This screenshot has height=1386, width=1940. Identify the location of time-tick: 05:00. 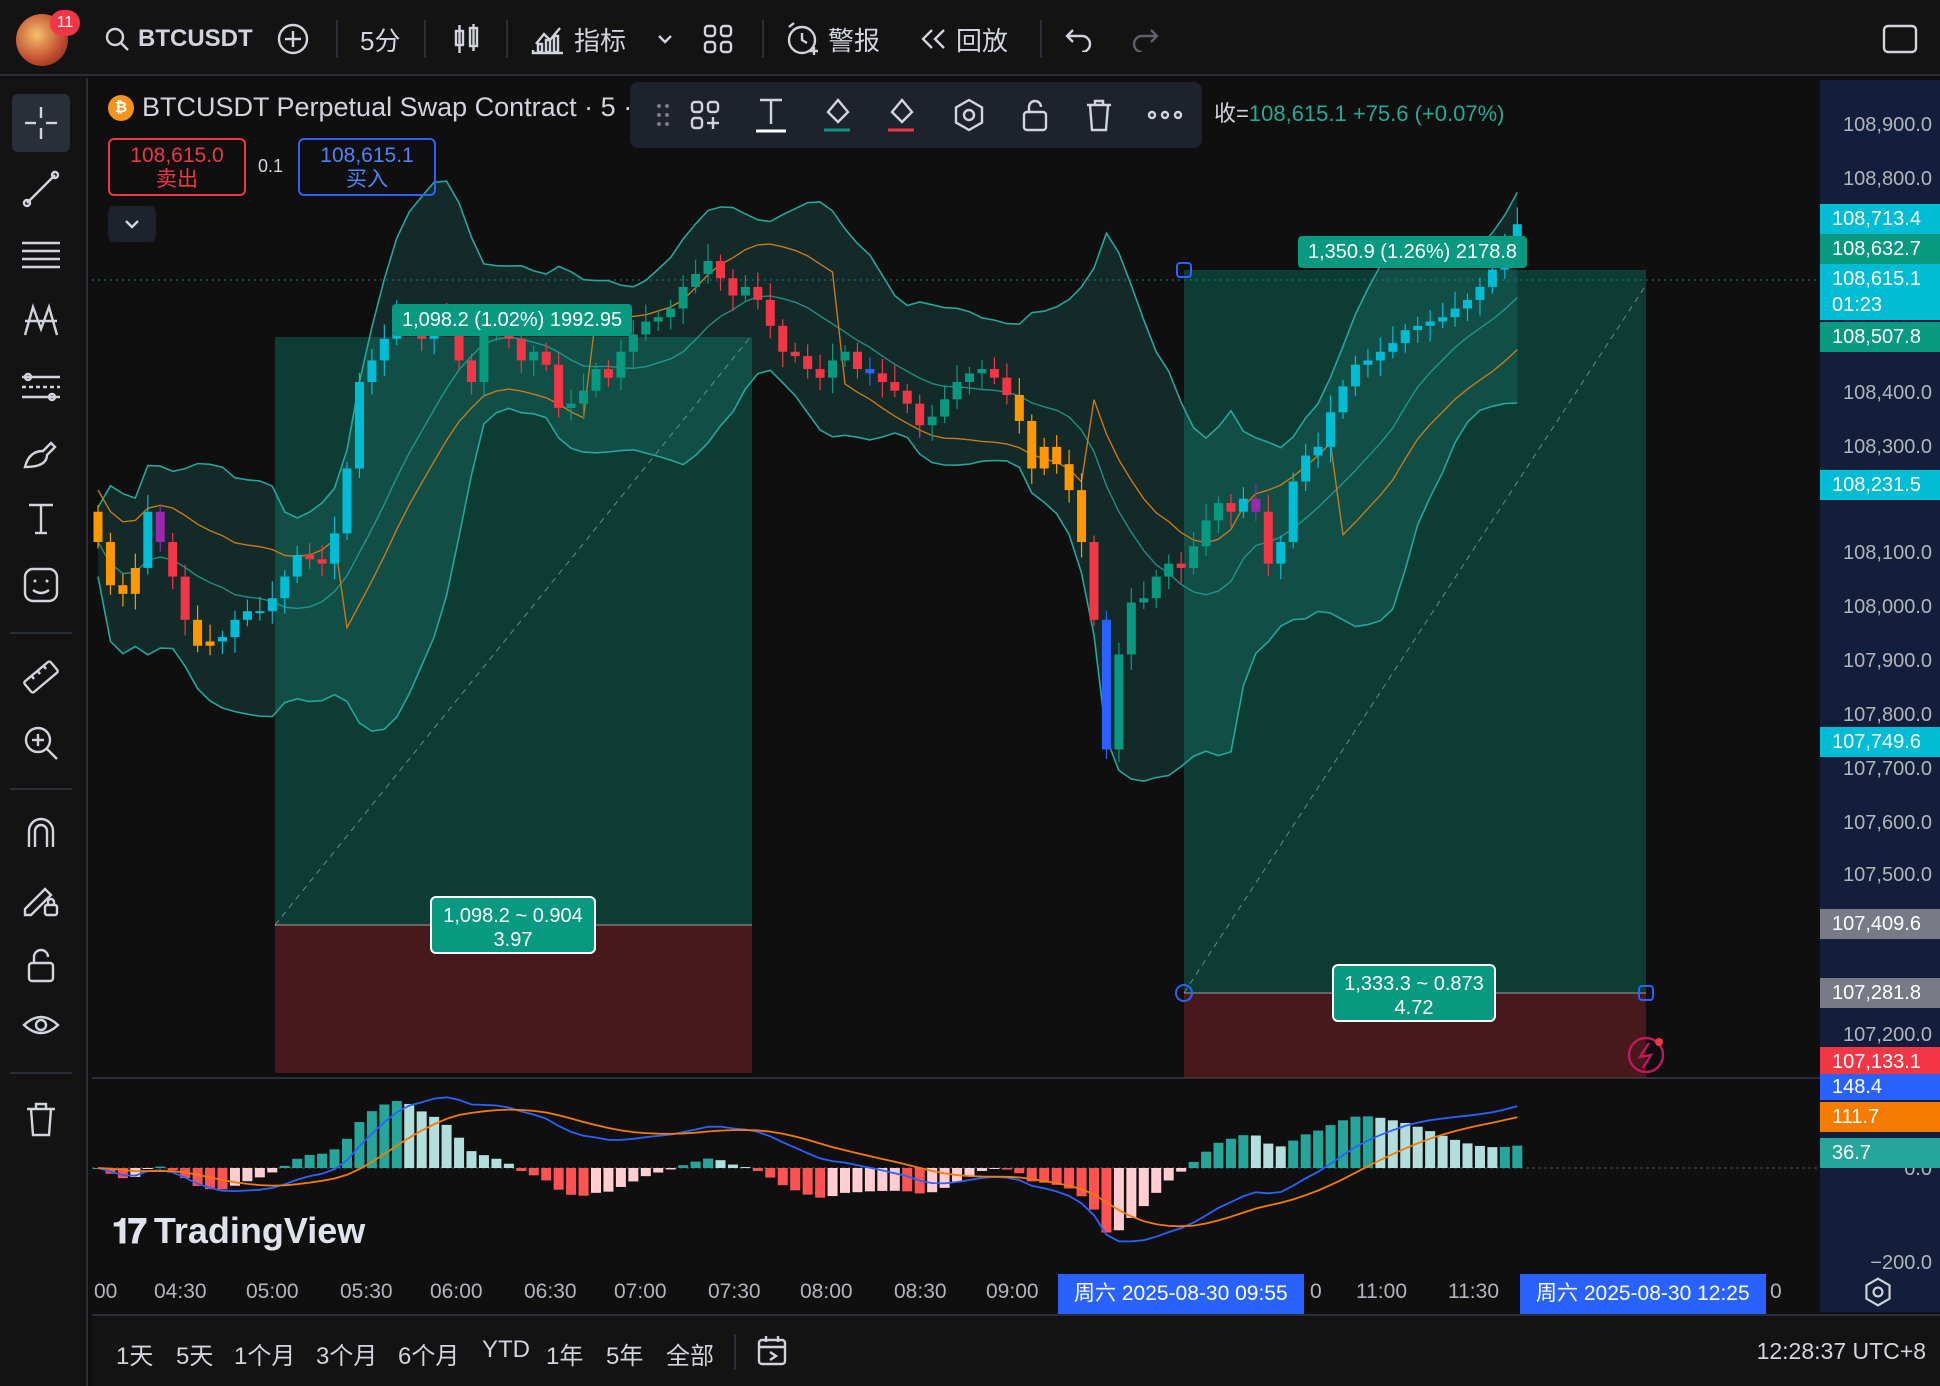
(272, 1291).